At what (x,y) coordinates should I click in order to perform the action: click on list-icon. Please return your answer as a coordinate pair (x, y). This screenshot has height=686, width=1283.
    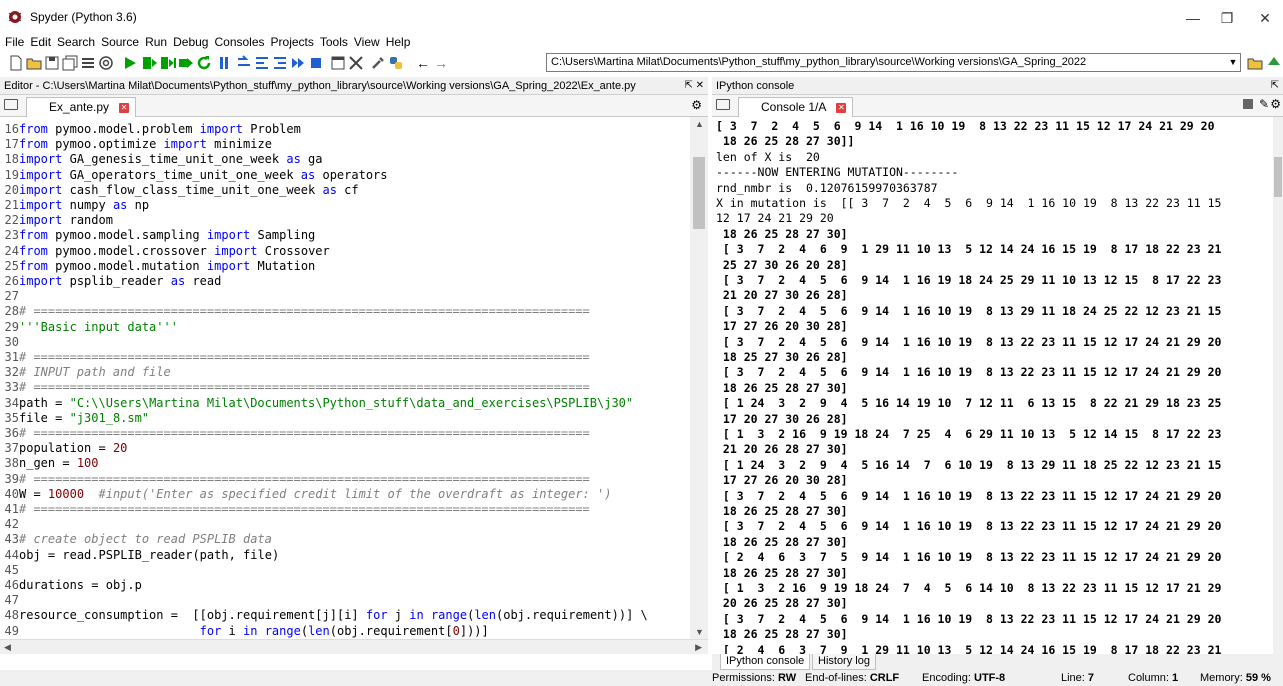
    Looking at the image, I should click on (88, 63).